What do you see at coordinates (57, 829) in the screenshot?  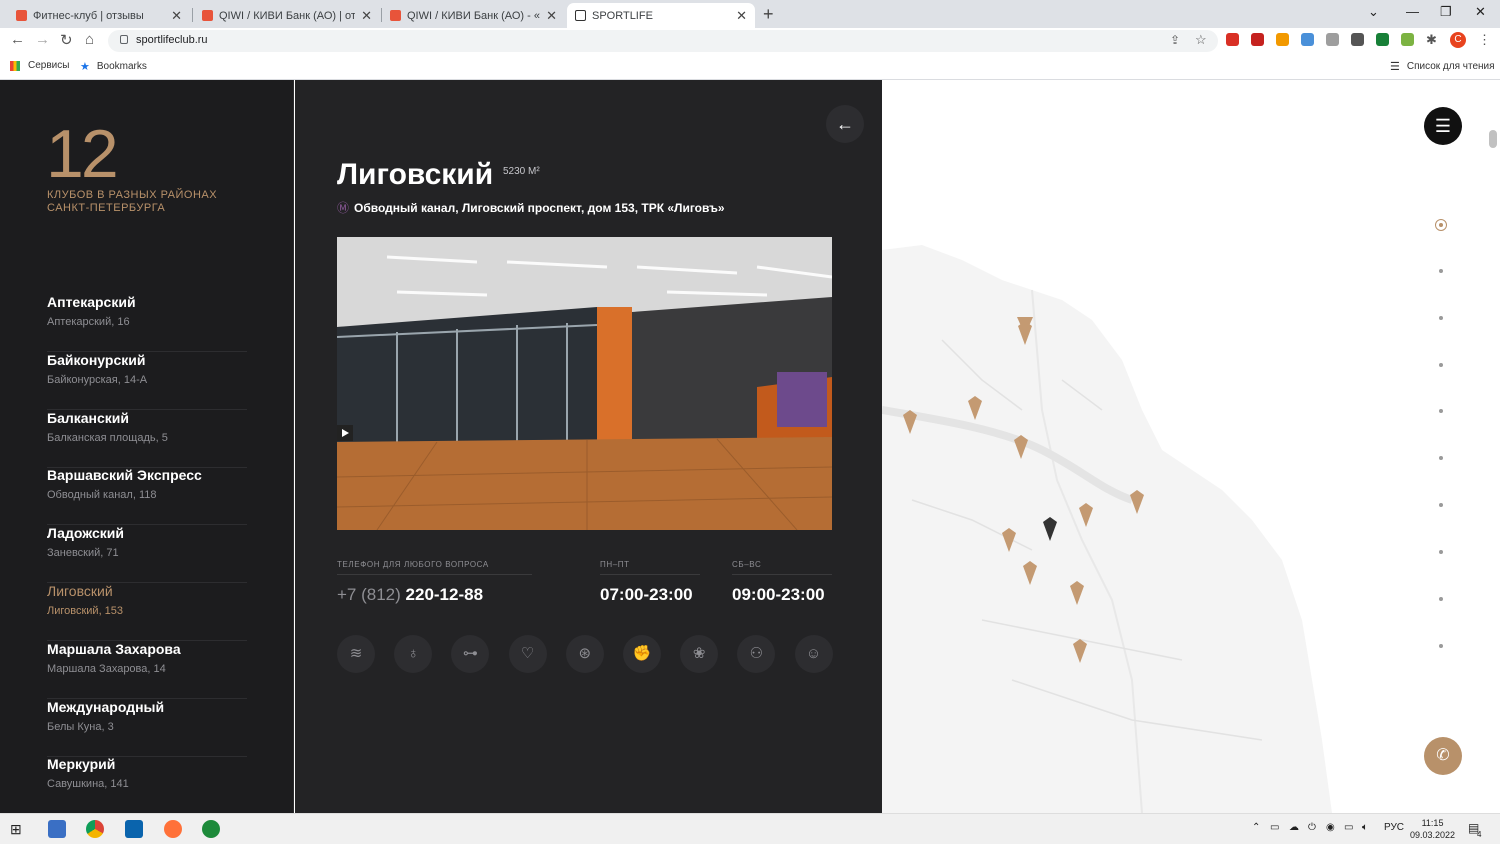 I see `save-app-icon` at bounding box center [57, 829].